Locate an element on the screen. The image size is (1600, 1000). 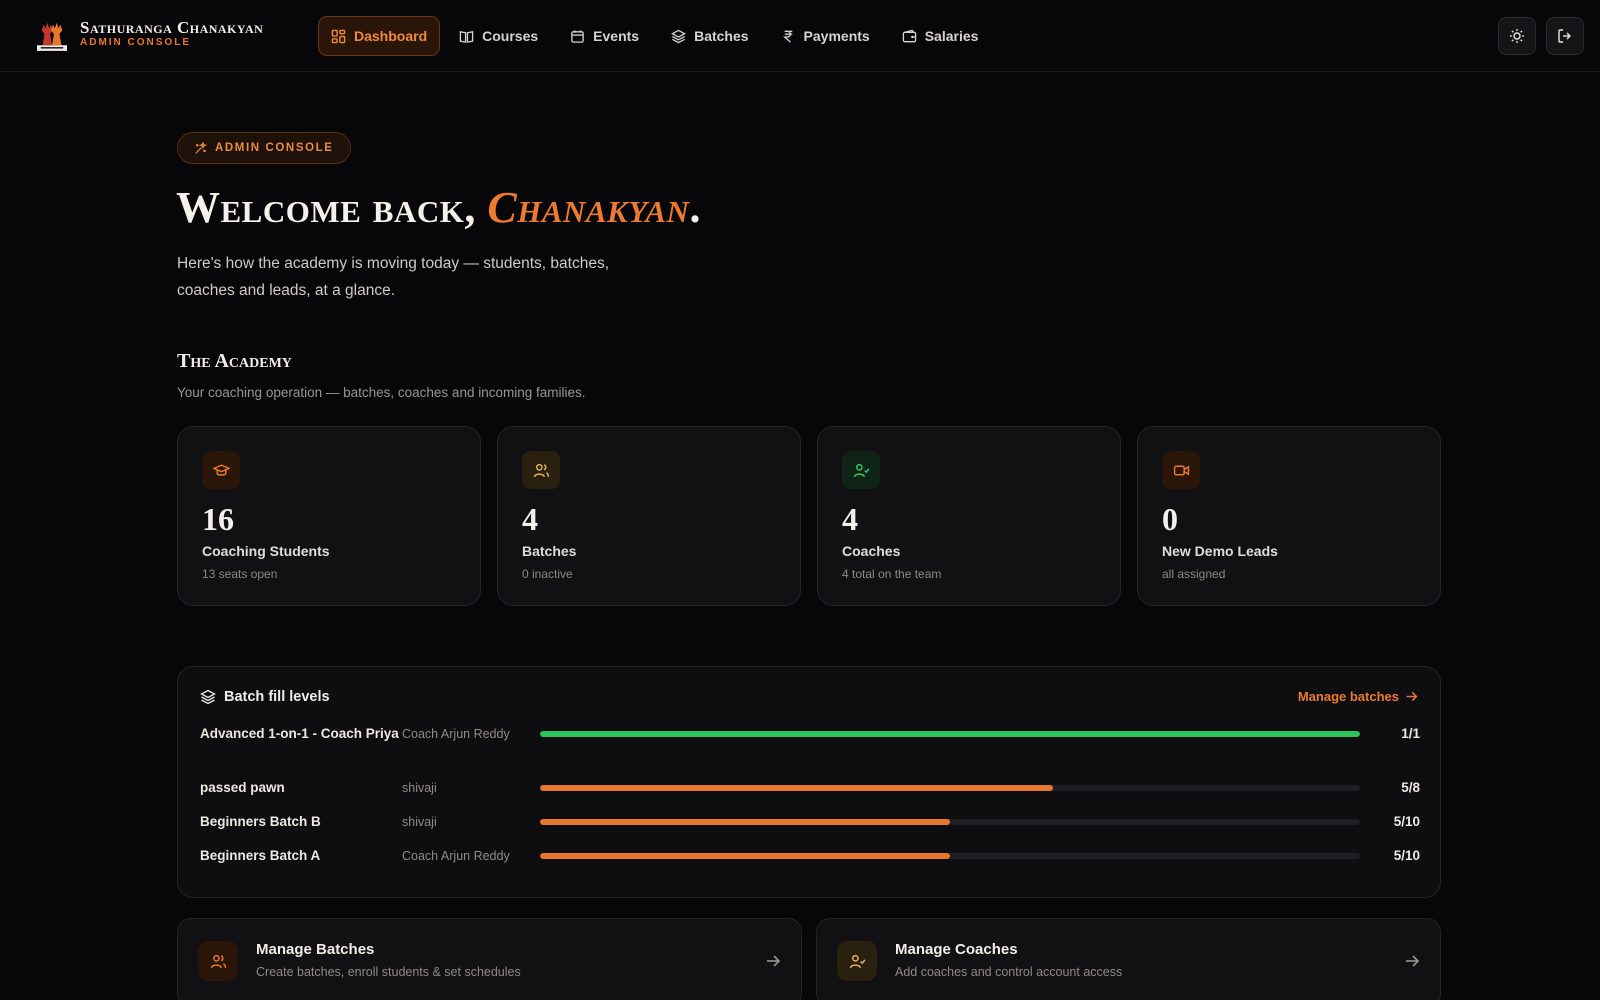
brand-name: Sathuranga Chanakyan is located at coordinates (172, 27).